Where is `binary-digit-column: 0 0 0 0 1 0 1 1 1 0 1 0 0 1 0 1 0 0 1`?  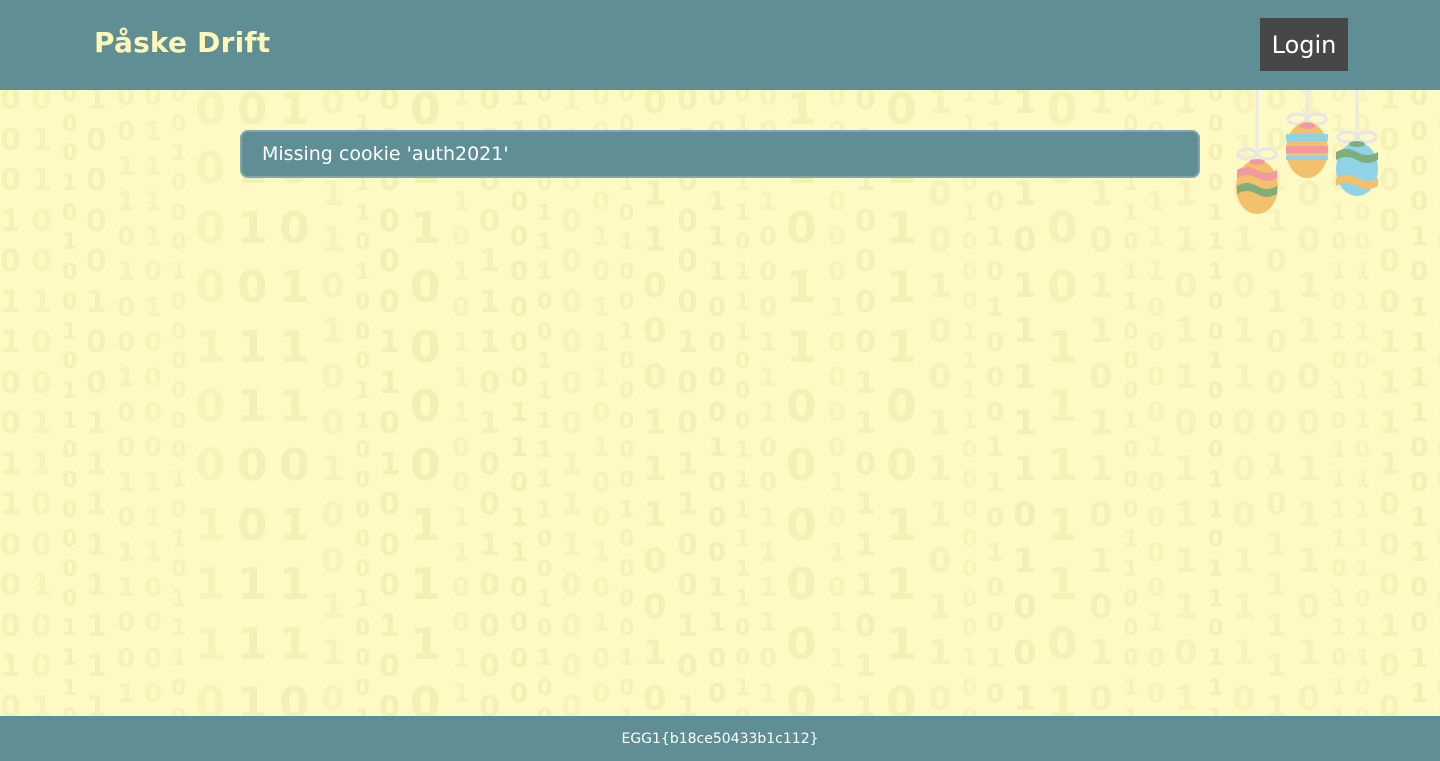
binary-digit-column: 0 0 0 0 1 0 1 1 1 0 1 0 0 1 0 1 0 0 1 is located at coordinates (601, 403).